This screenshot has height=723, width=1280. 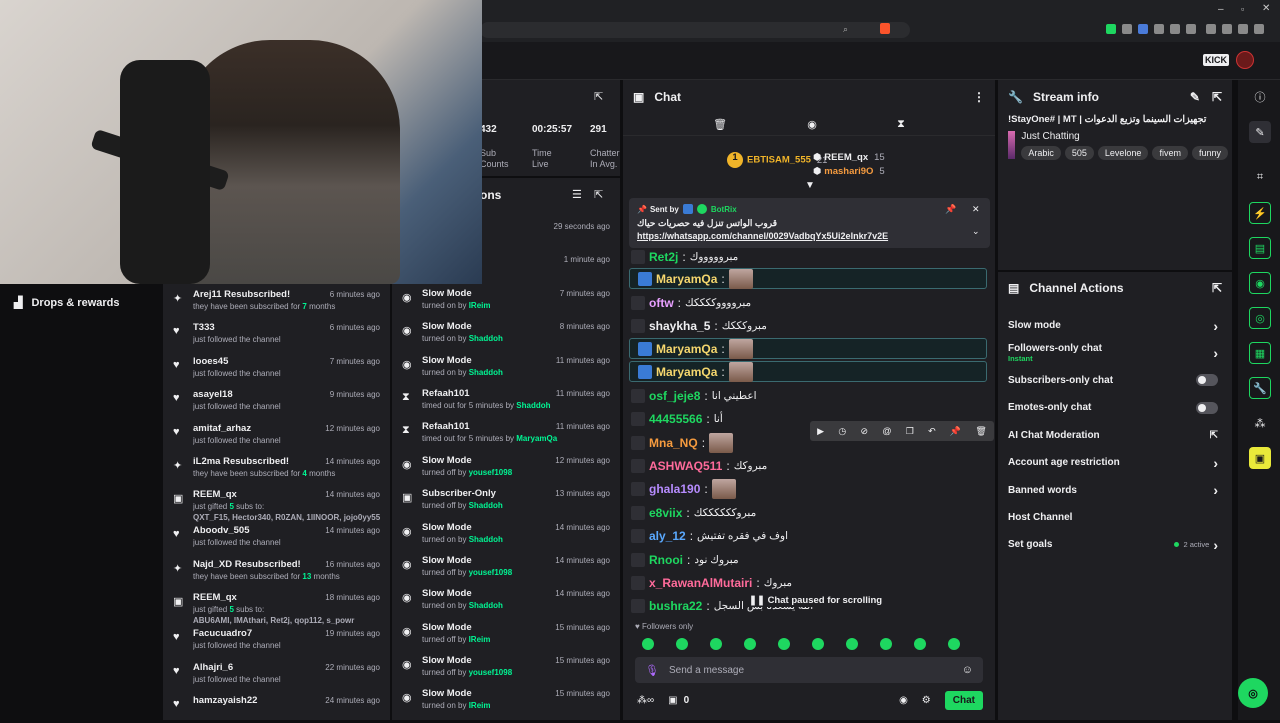 What do you see at coordinates (665, 513) in the screenshot?
I see `chat-username: e8viix` at bounding box center [665, 513].